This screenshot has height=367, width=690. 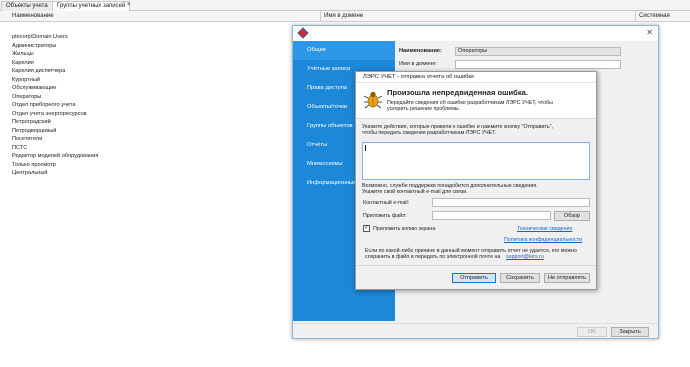 What do you see at coordinates (476, 77) in the screenshot?
I see `dialog-title: ЛЭРС УЧЕТ - отправка отчета об ошибке` at bounding box center [476, 77].